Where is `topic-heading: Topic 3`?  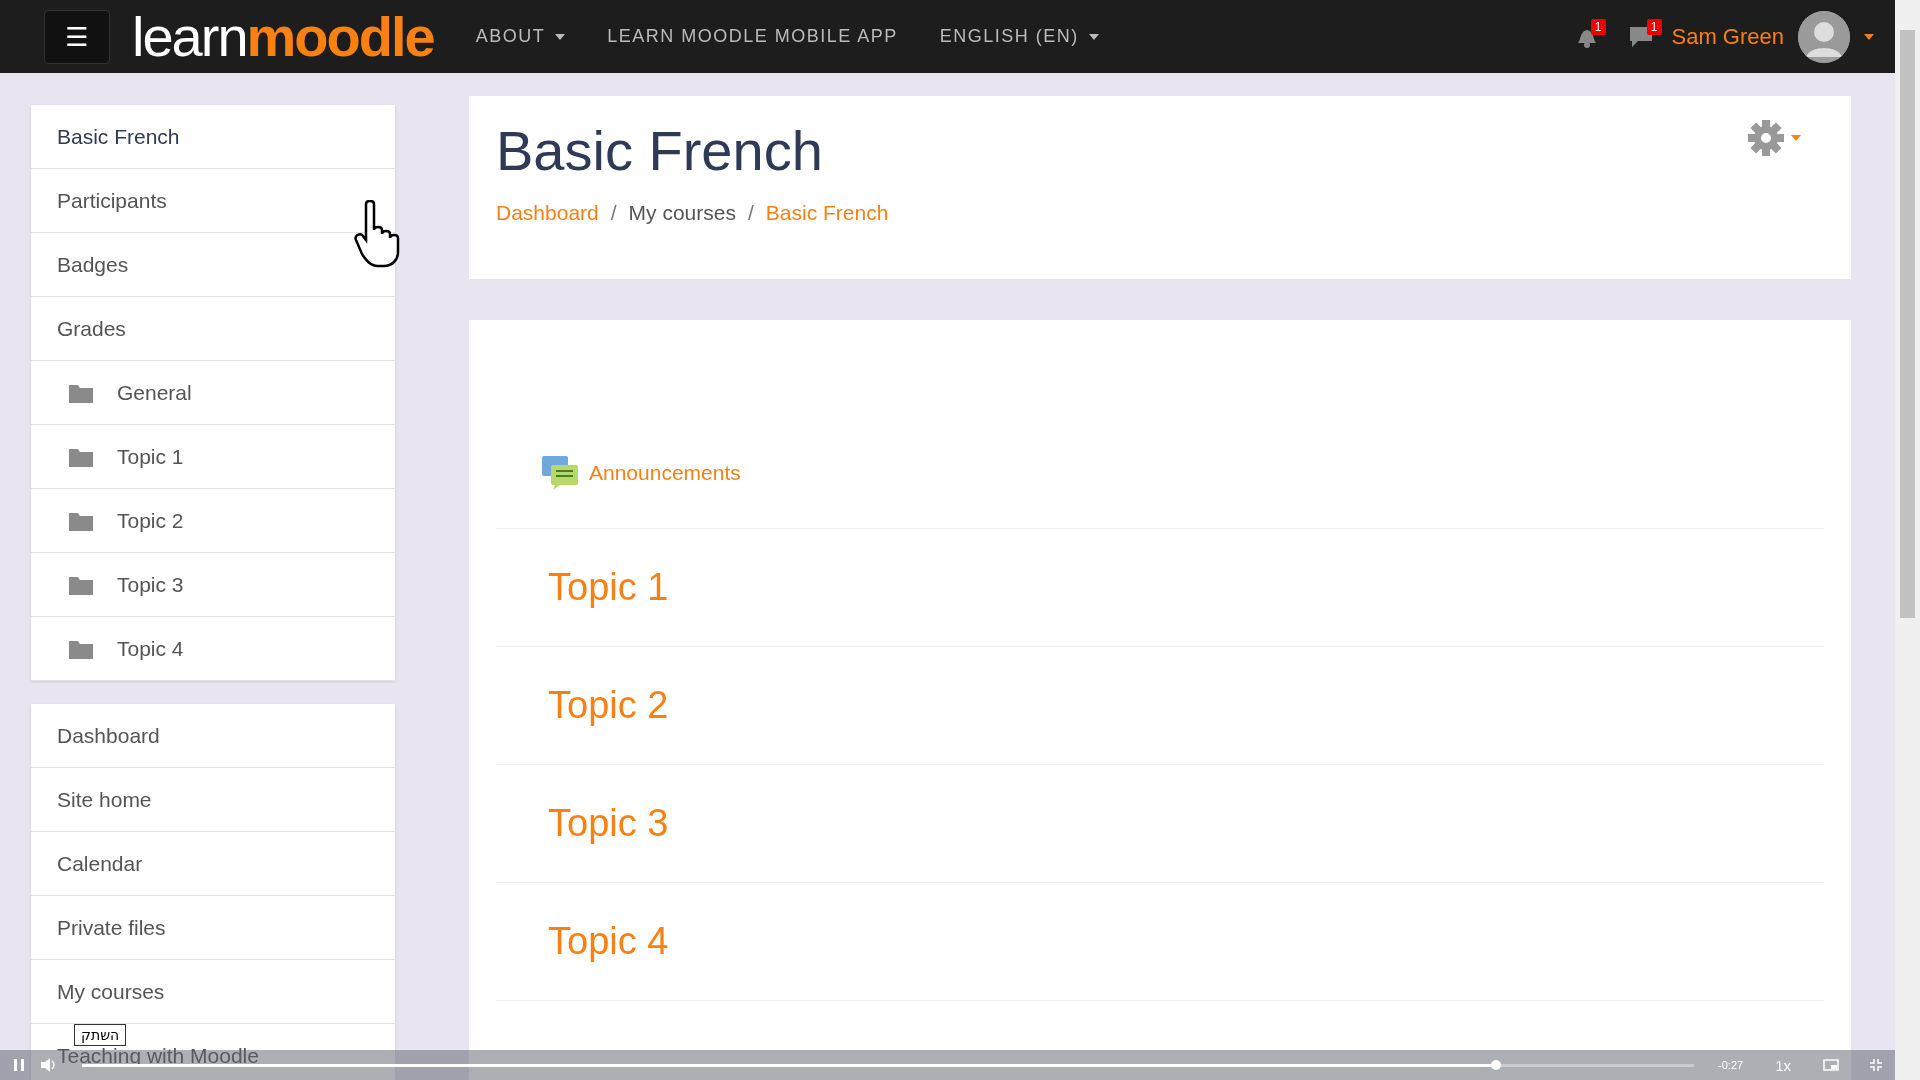 topic-heading: Topic 3 is located at coordinates (1160, 824).